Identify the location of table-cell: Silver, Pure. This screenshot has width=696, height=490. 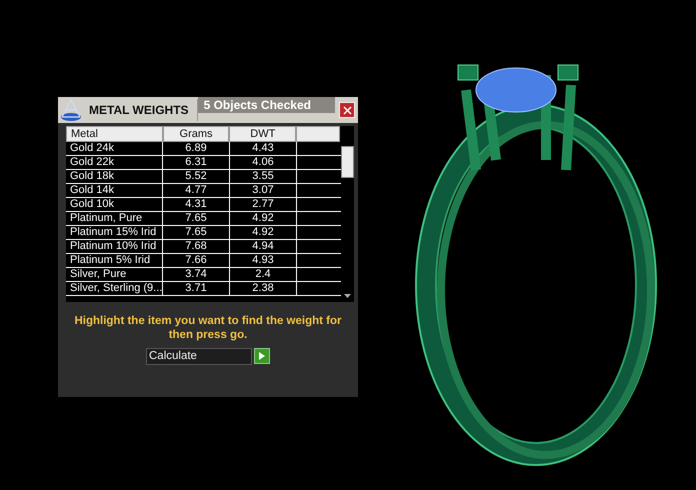
(114, 274).